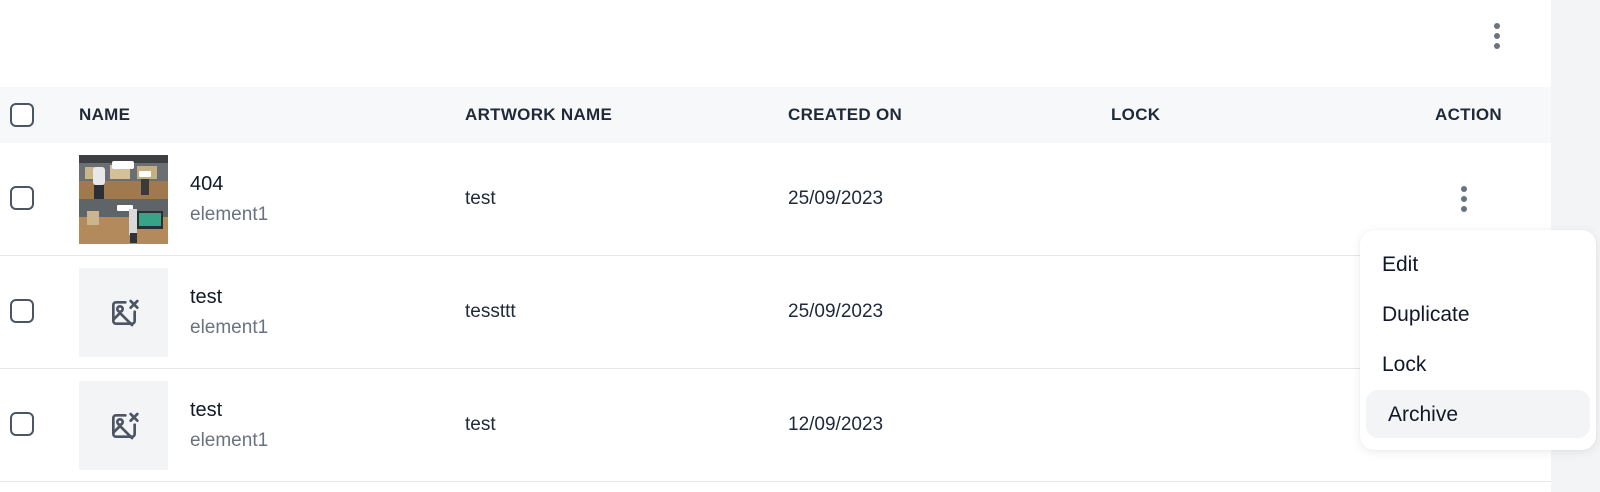 The width and height of the screenshot is (1600, 492). I want to click on action-dropdown-menu: Edit Duplicate Lock Archive, so click(1478, 340).